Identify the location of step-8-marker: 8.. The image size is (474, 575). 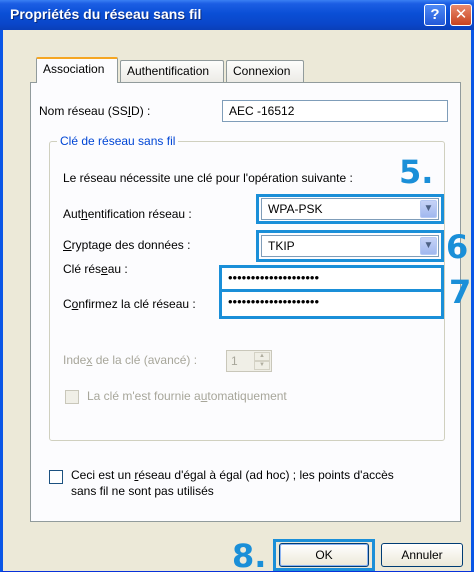
(249, 556).